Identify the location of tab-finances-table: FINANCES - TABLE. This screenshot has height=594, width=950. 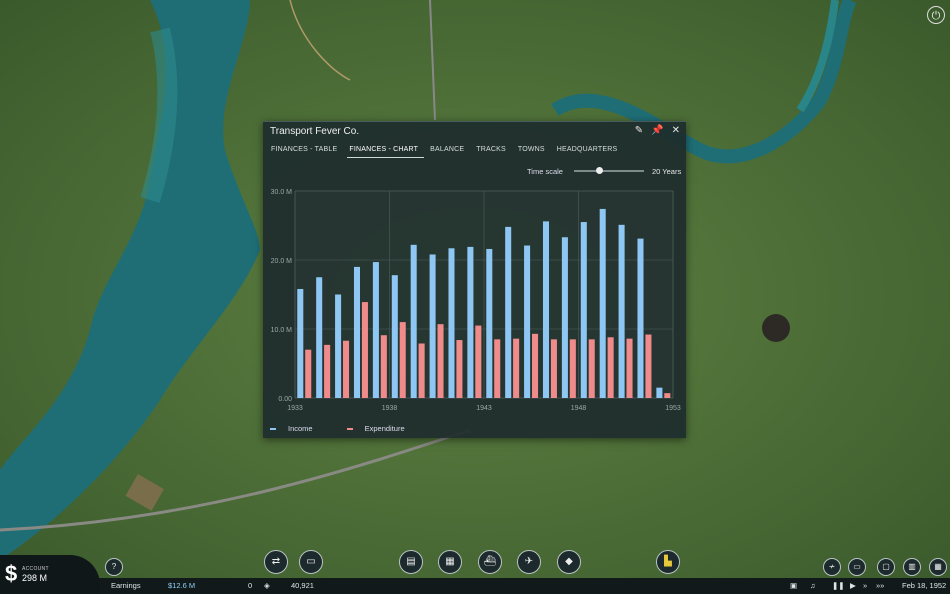
(306, 151).